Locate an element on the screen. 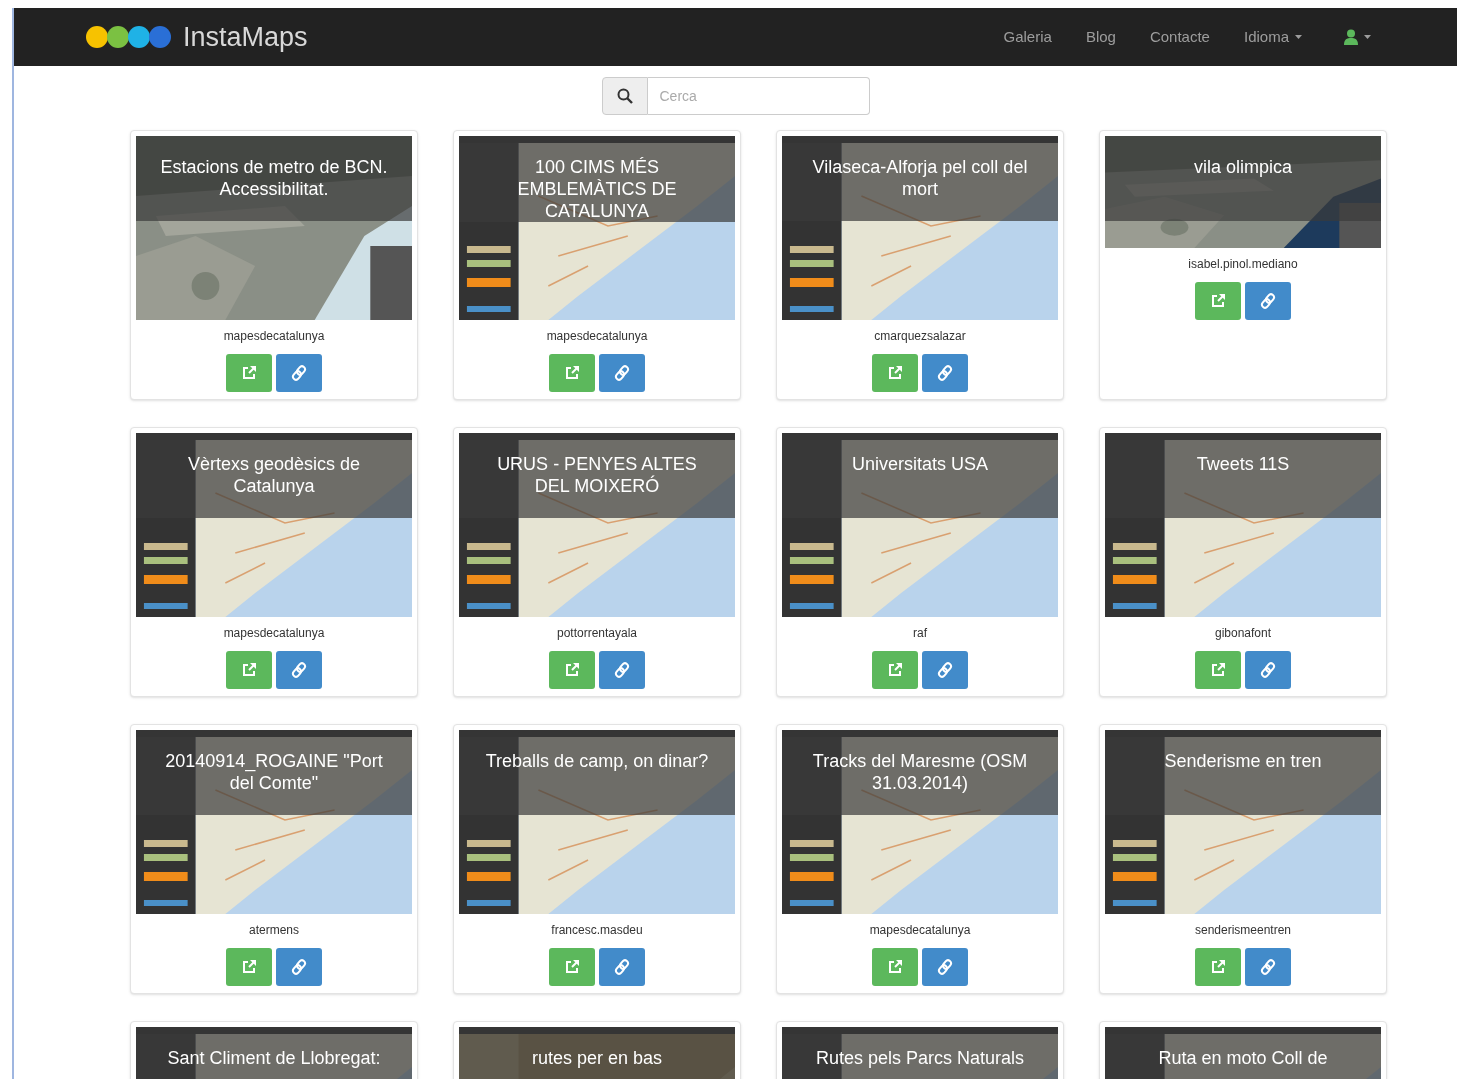 Image resolution: width=1461 pixels, height=1079 pixels. map-title: rutes per en bas is located at coordinates (597, 1053).